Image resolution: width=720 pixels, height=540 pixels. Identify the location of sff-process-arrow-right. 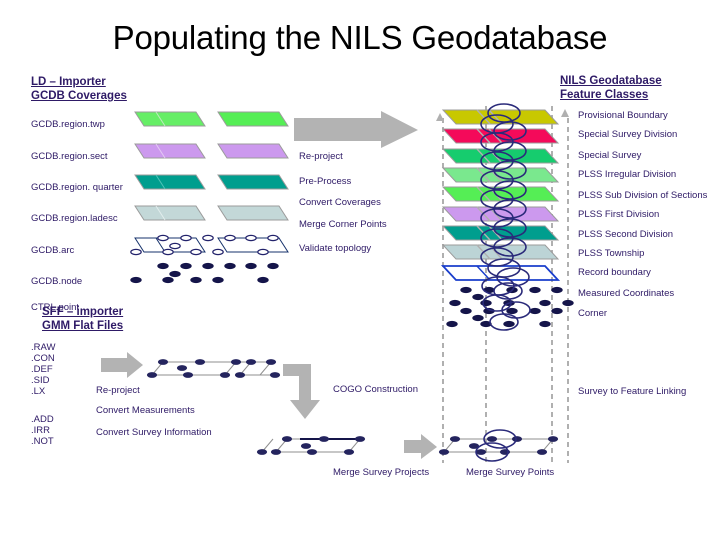
(122, 365).